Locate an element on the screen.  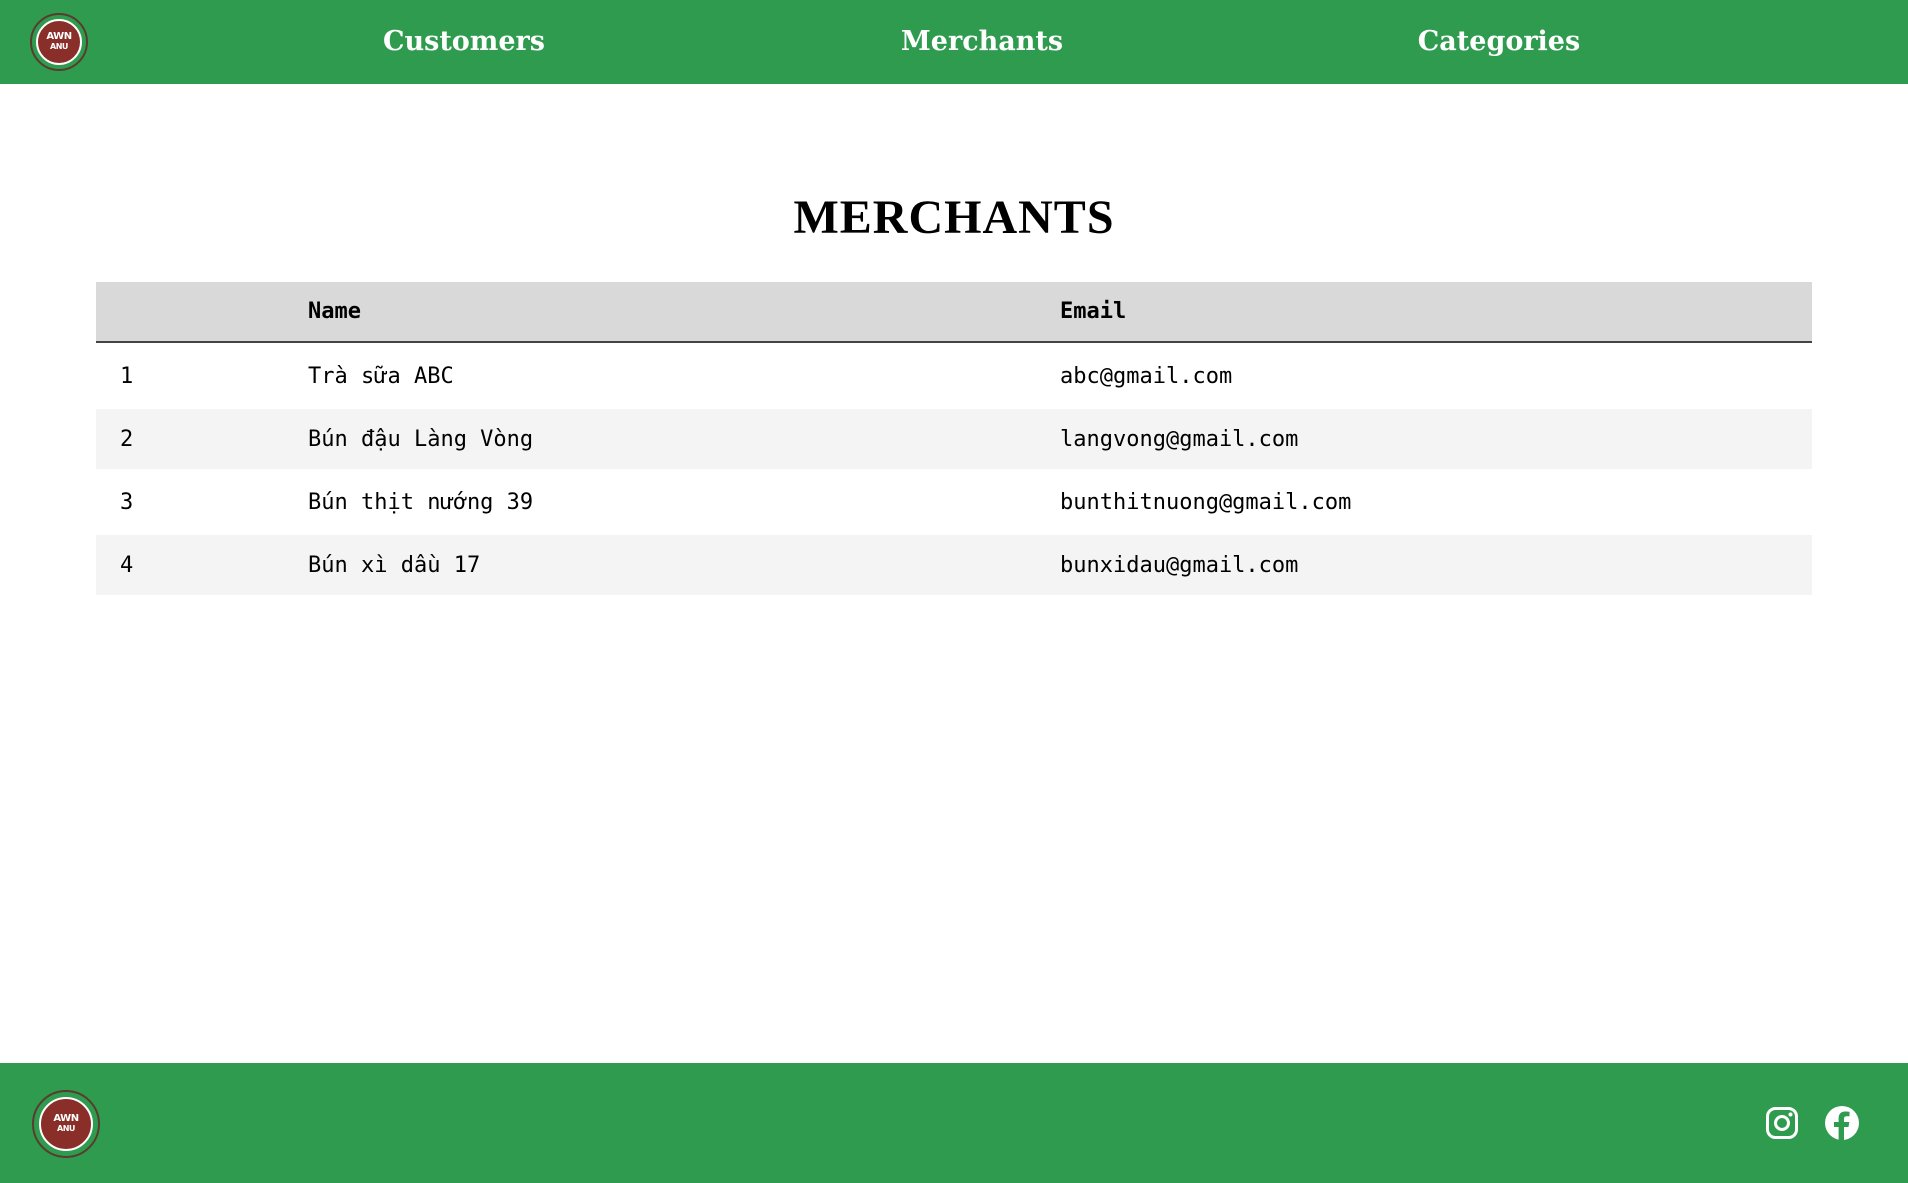
header-logo: AWN ANU is located at coordinates (59, 42).